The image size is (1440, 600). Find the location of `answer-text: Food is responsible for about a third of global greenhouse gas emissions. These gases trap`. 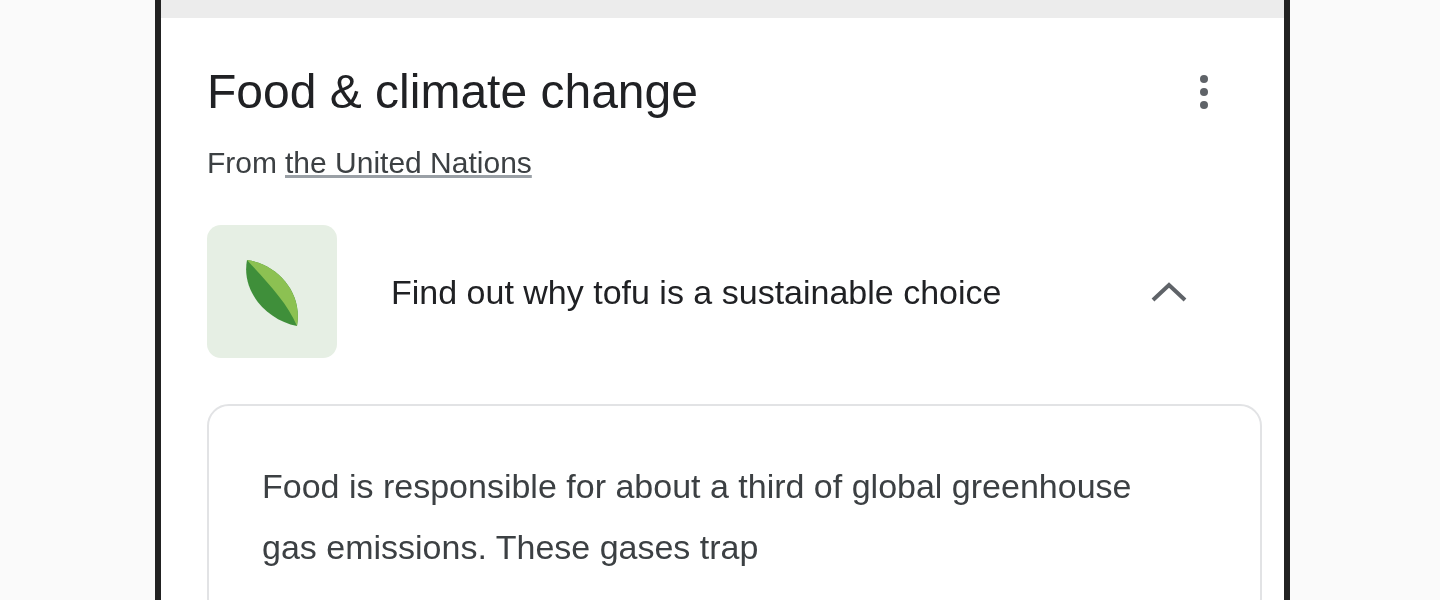

answer-text: Food is responsible for about a third of global greenhouse gas emissions. These gases trap is located at coordinates (697, 517).